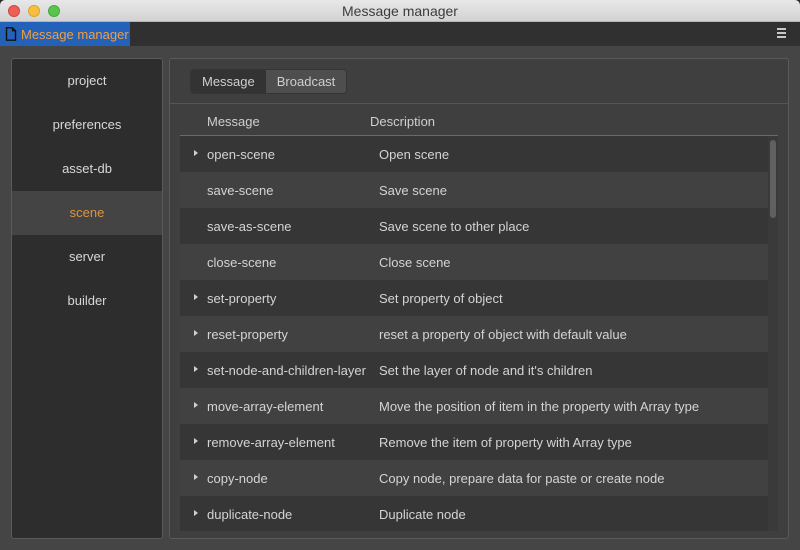 The height and width of the screenshot is (550, 800). What do you see at coordinates (474, 262) in the screenshot?
I see `table-row: close-scene Close scene` at bounding box center [474, 262].